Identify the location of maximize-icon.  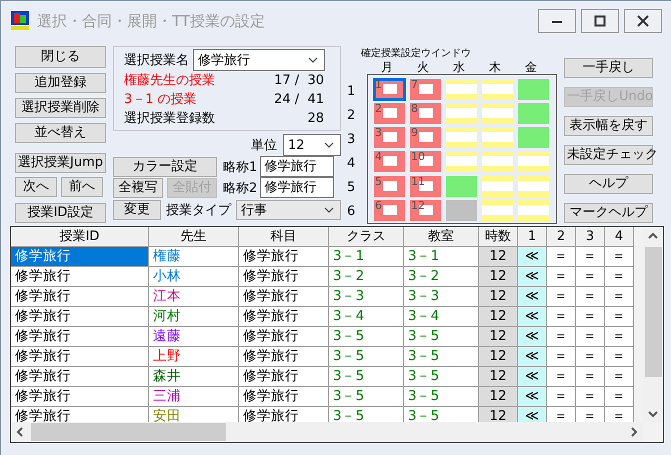
(600, 21).